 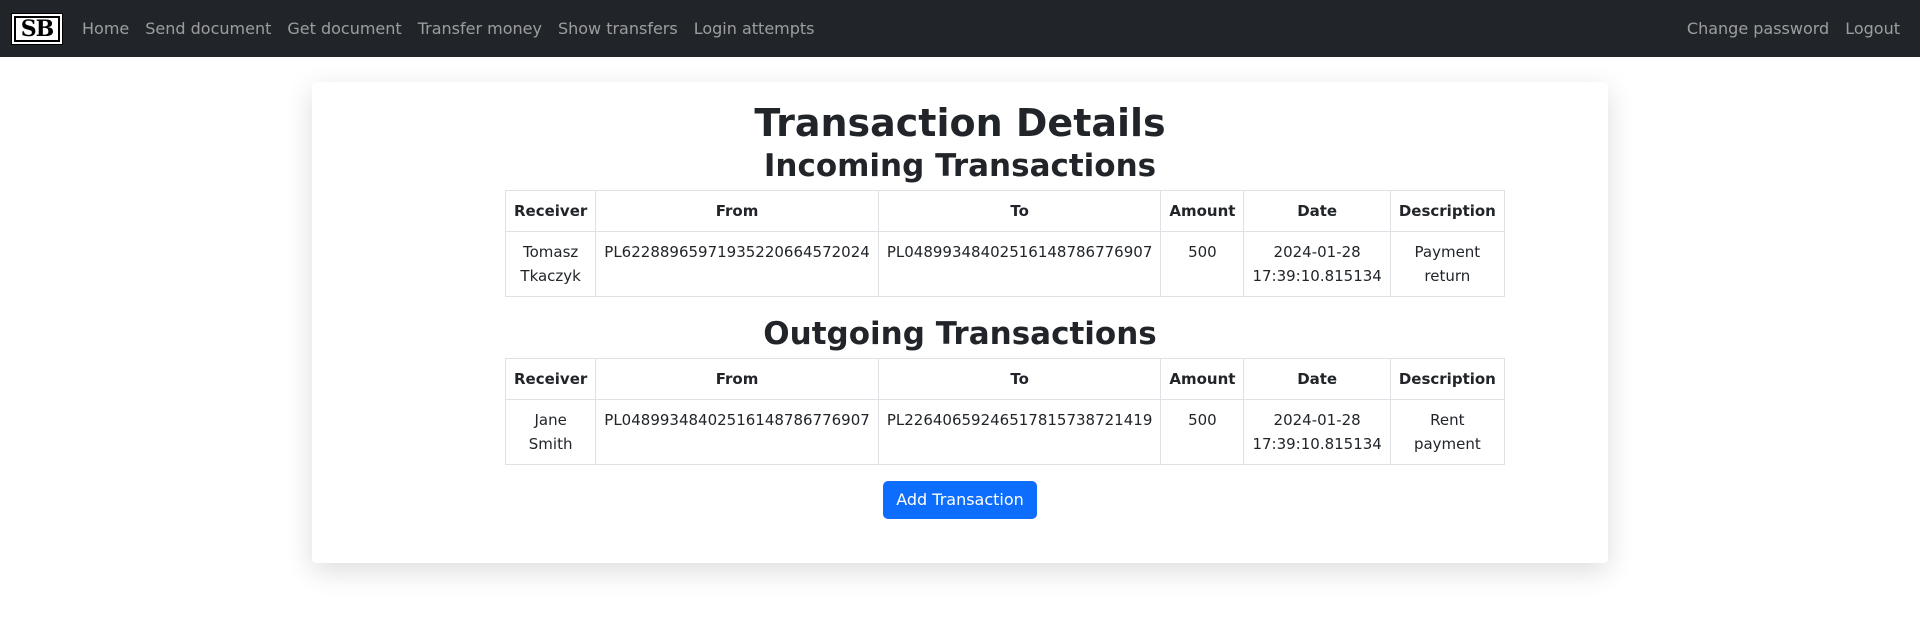 I want to click on nav-link-change-password: Change password, so click(x=1758, y=28).